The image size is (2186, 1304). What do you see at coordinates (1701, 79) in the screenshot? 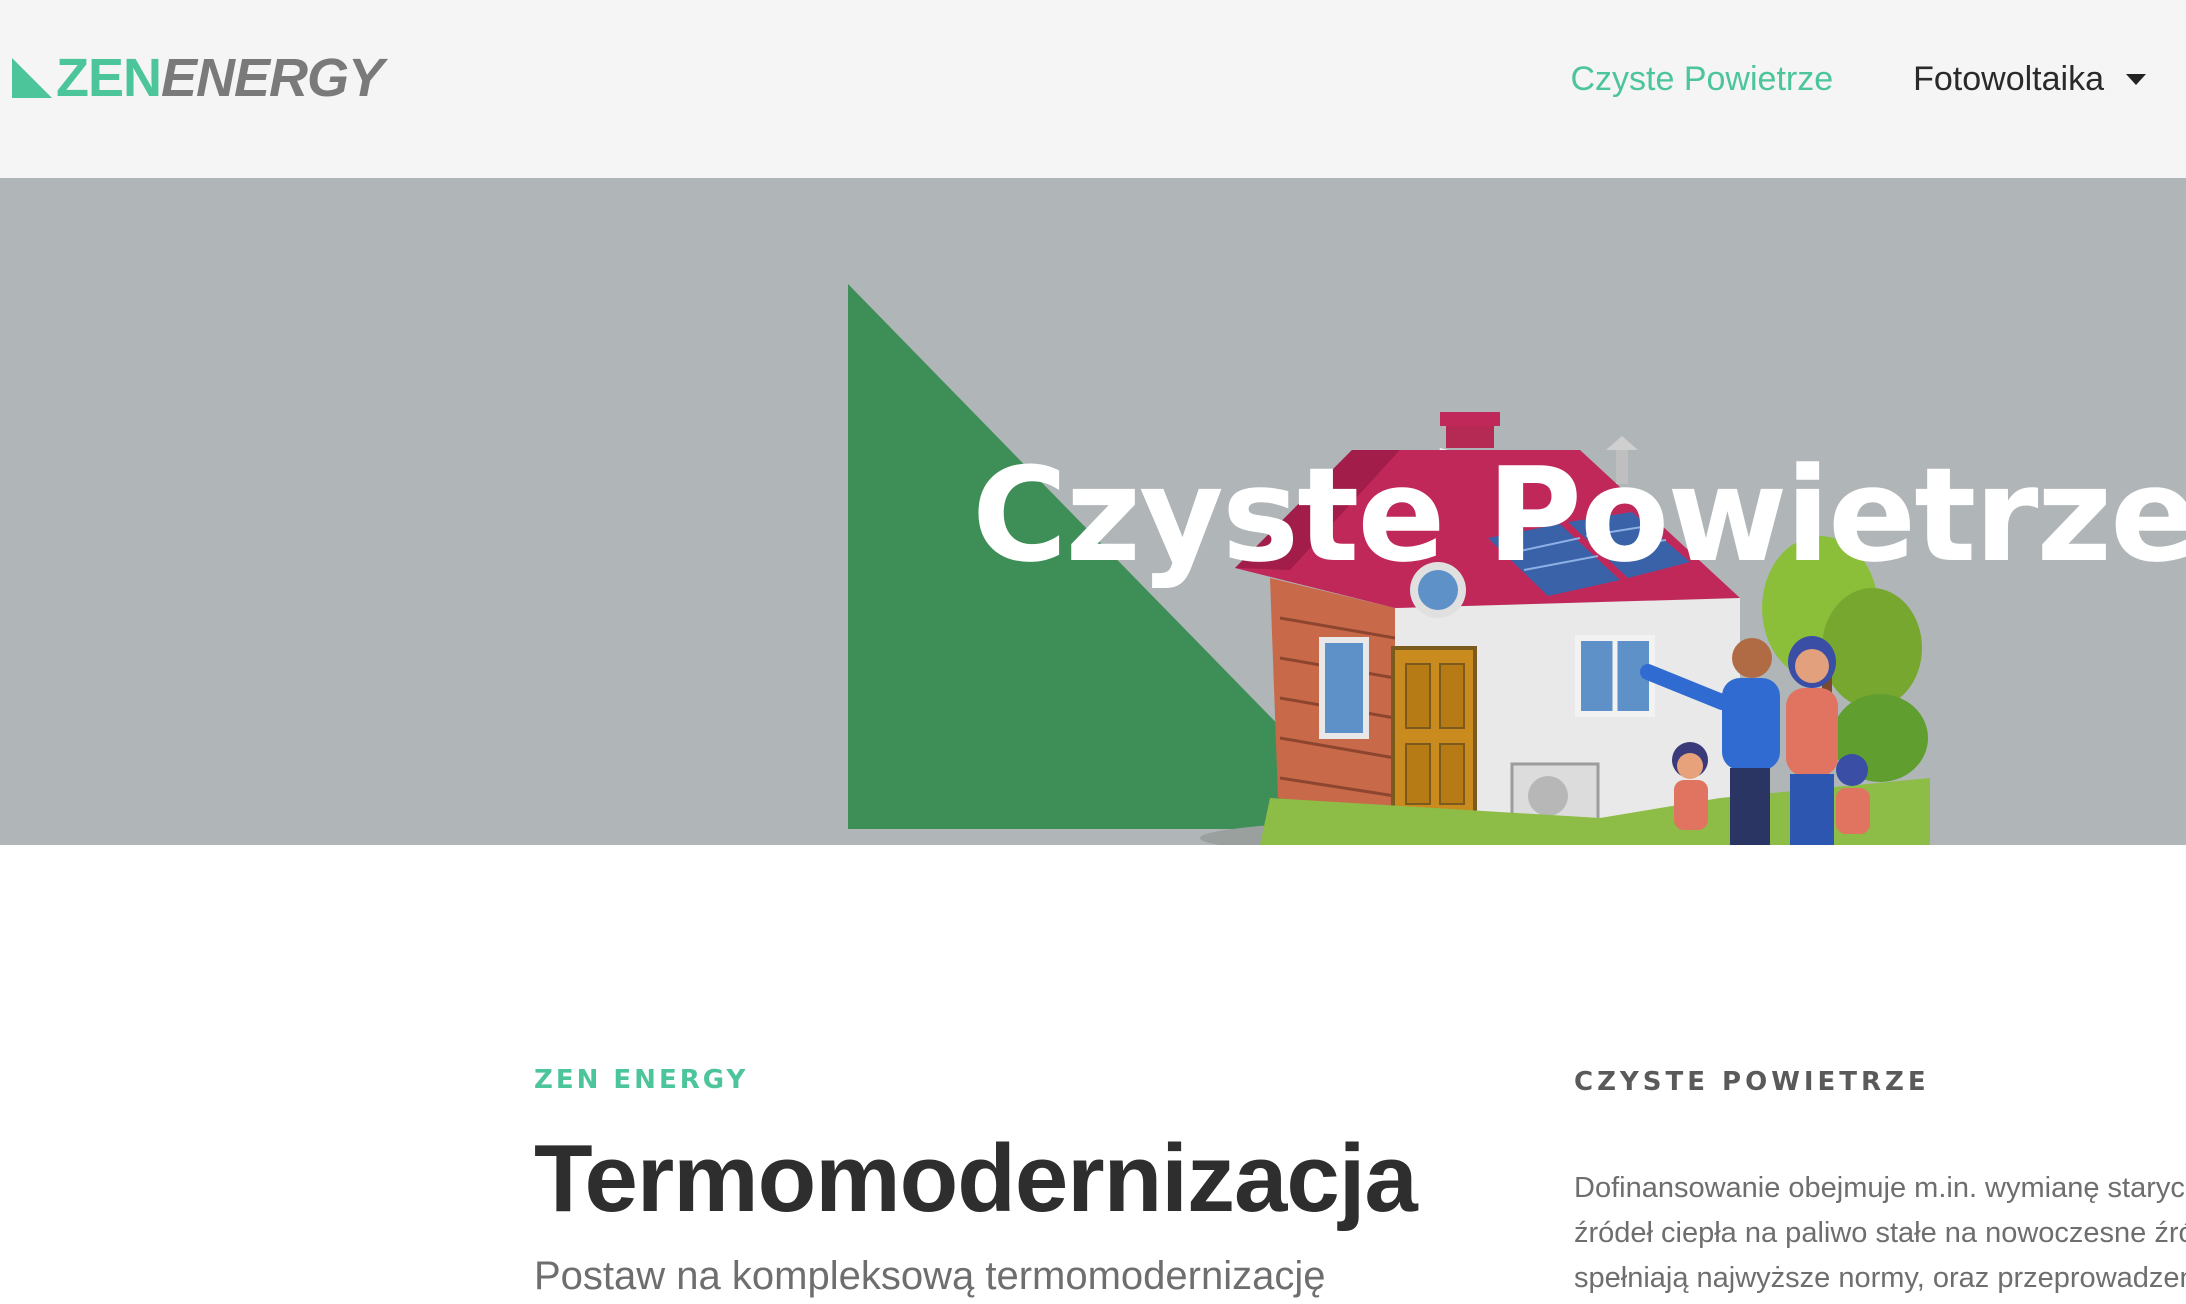
I see `nav-item-czyste-powietrze: Czyste Powietrze` at bounding box center [1701, 79].